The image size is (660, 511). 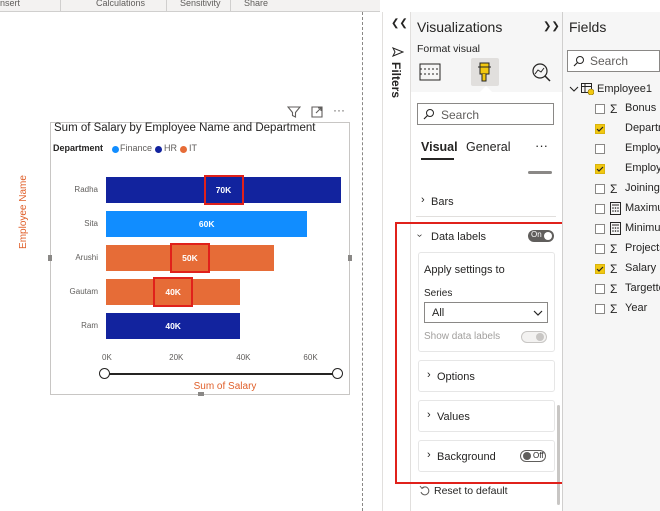 I want to click on x-tick-label: 60K, so click(x=310, y=357).